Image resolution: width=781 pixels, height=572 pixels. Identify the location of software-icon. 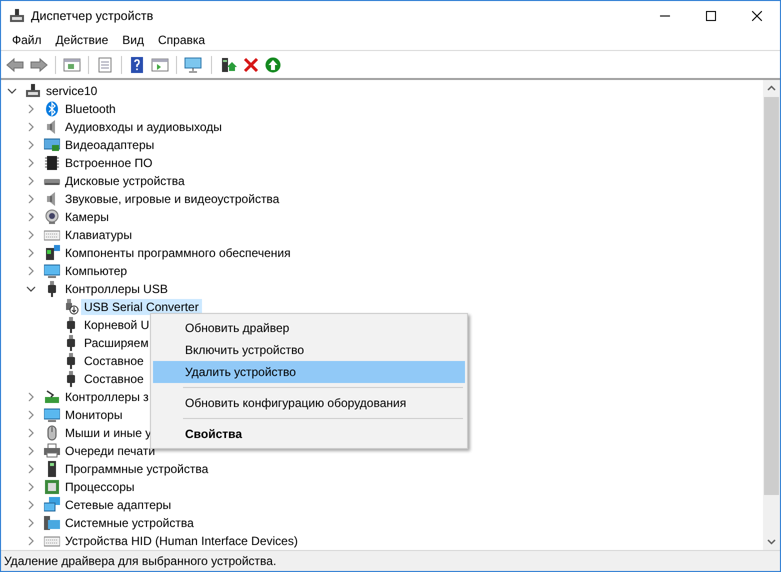
(52, 253).